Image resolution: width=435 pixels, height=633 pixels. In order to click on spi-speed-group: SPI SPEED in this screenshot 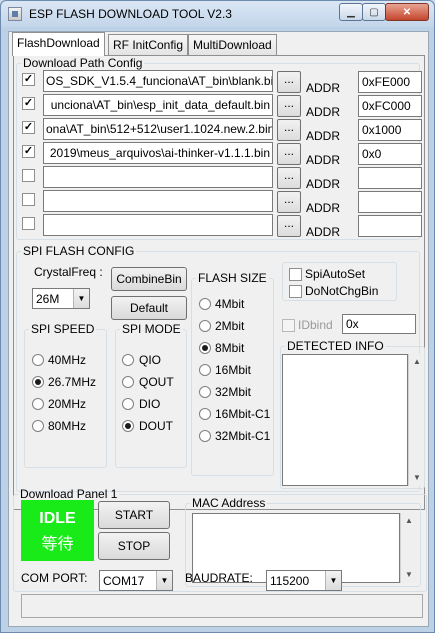, I will do `click(65, 395)`.